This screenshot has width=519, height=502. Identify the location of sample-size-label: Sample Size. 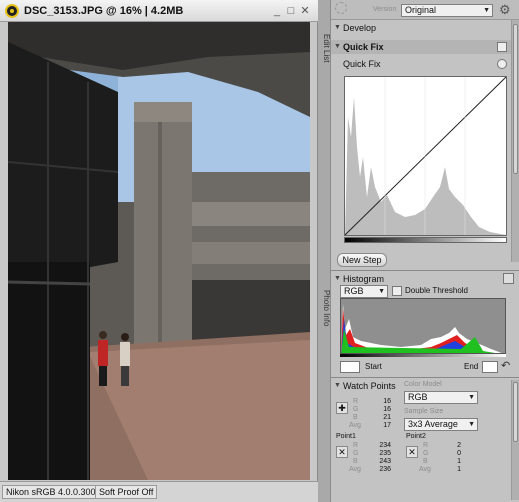
(424, 411).